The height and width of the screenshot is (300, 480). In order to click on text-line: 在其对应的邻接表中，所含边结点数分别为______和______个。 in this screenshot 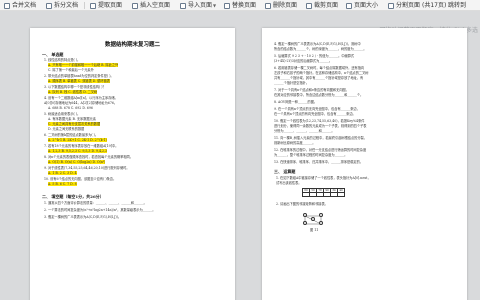, I will do `click(319, 95)`.